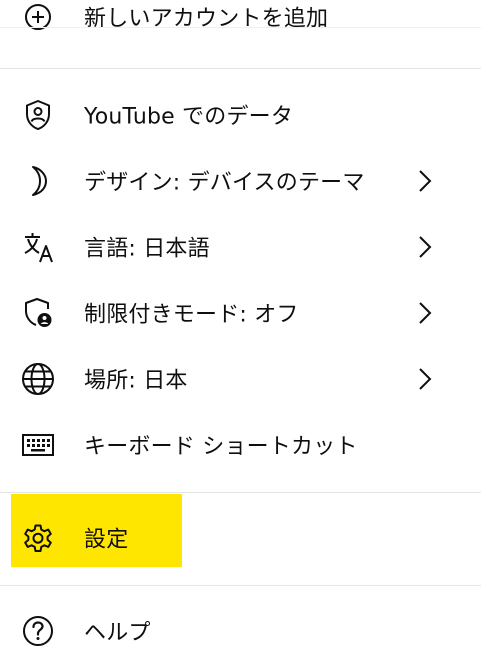 This screenshot has height=666, width=481. I want to click on translate-icon, so click(38, 247).